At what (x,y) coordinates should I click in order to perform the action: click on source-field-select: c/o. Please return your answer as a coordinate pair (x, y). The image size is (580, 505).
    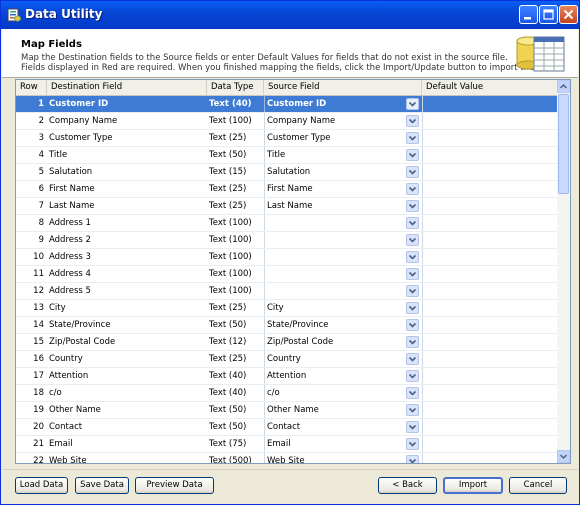
    Looking at the image, I should click on (342, 393).